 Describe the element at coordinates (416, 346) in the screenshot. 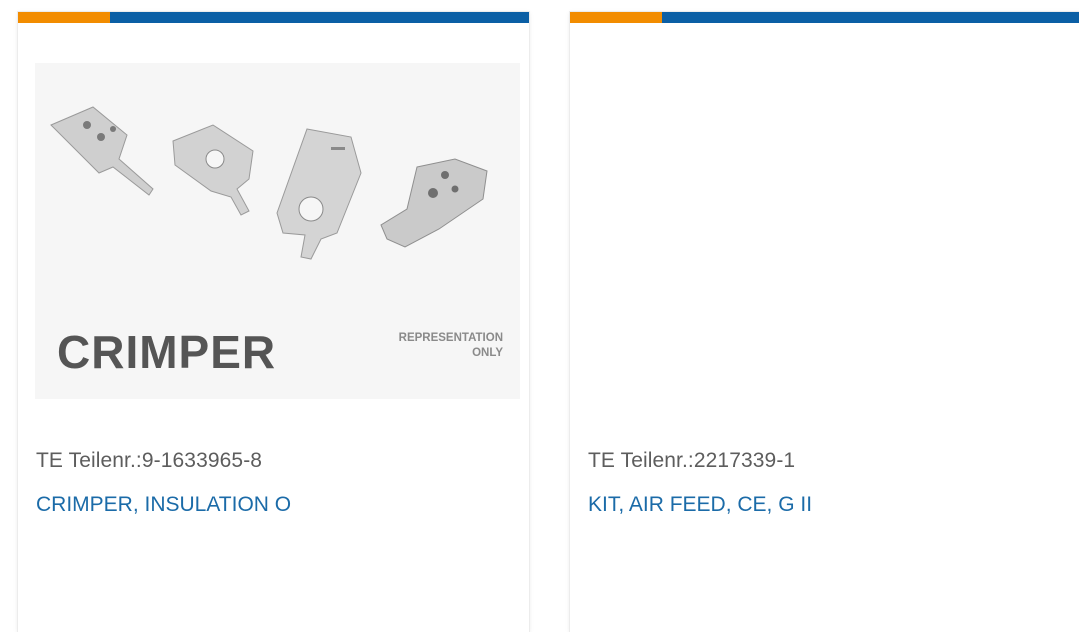

I see `representation-note: REPRESENTATION ONLY` at that location.